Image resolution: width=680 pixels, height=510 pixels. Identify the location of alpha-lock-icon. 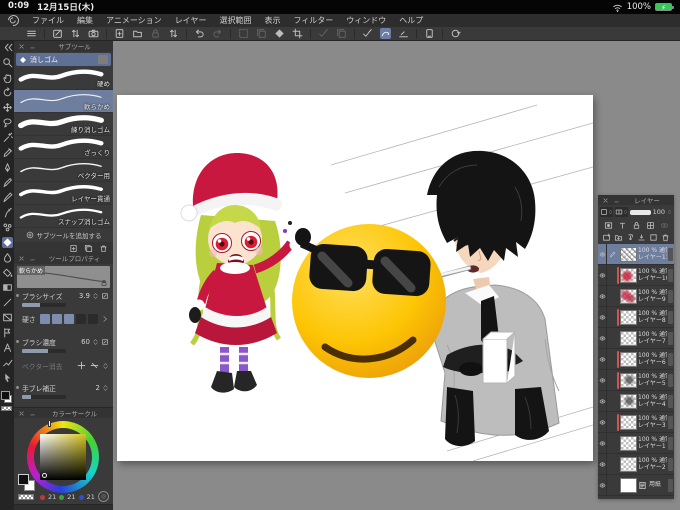
(650, 225).